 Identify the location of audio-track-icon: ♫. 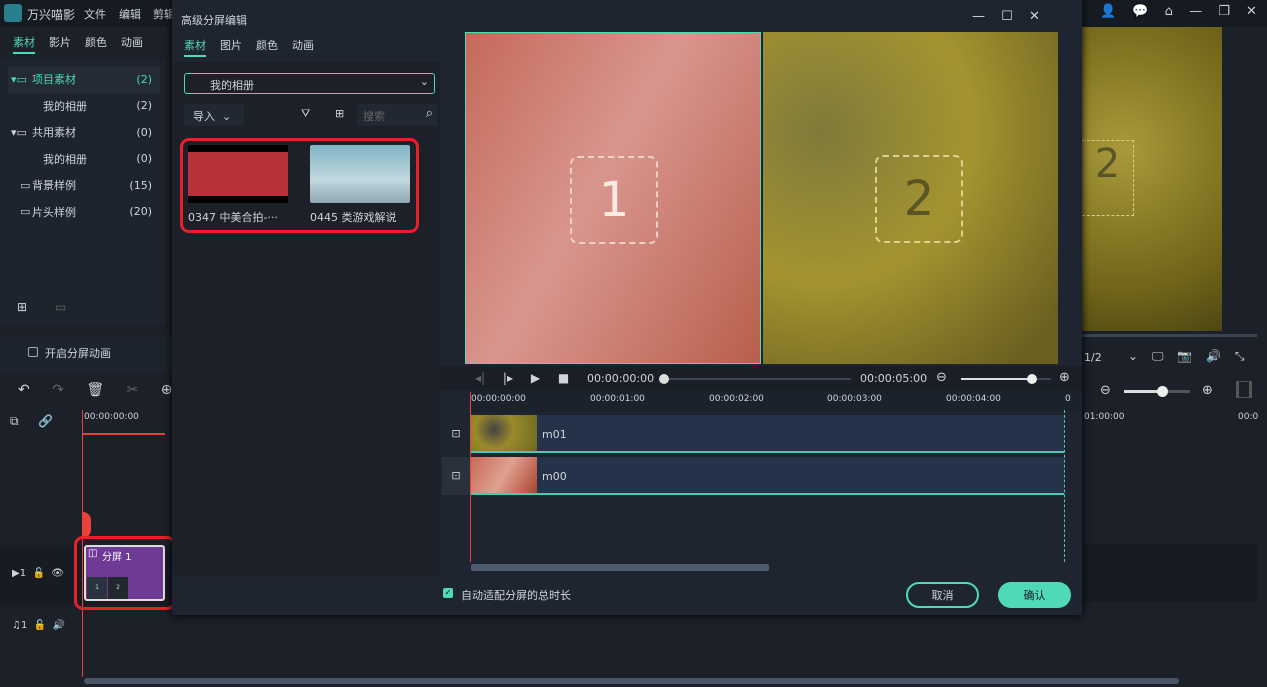
(16, 625).